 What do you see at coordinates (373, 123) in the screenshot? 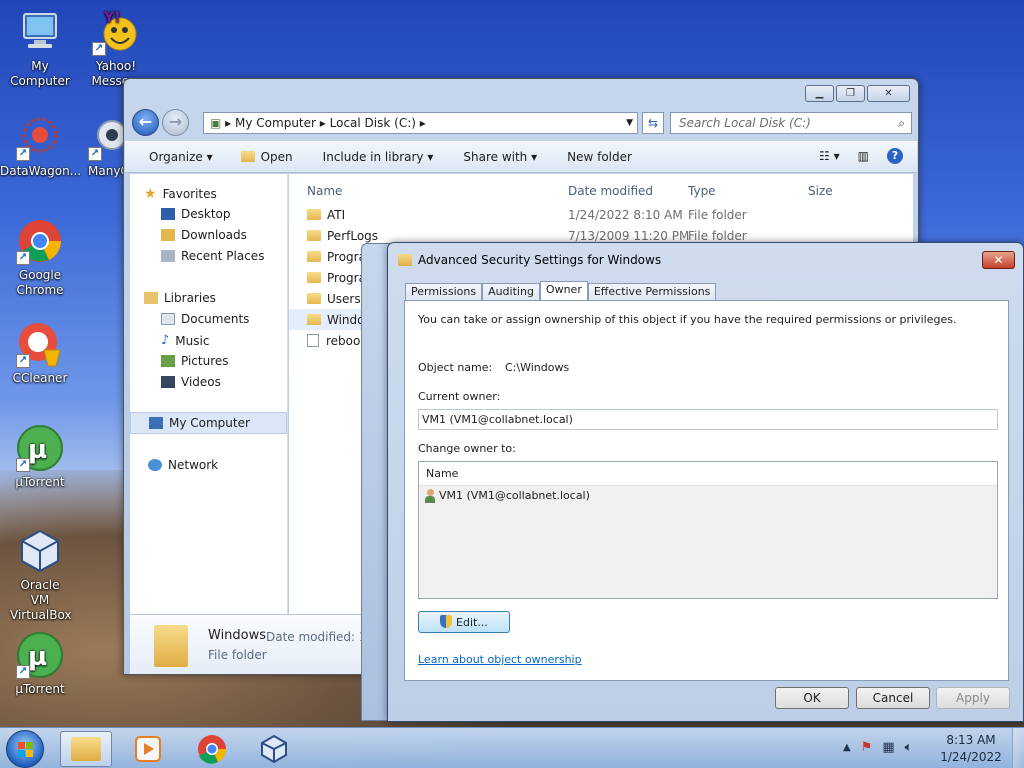
I see `breadcrumb-local-disk: Local Disk (C:)` at bounding box center [373, 123].